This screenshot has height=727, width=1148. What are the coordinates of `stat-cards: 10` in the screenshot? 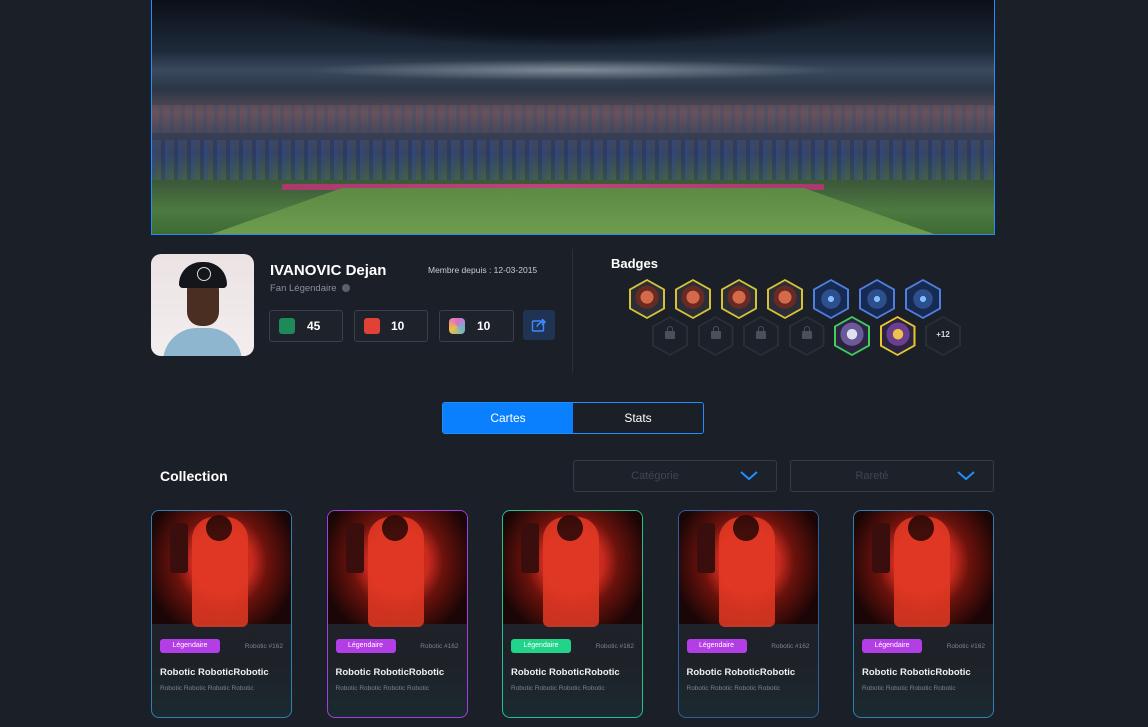 It's located at (391, 326).